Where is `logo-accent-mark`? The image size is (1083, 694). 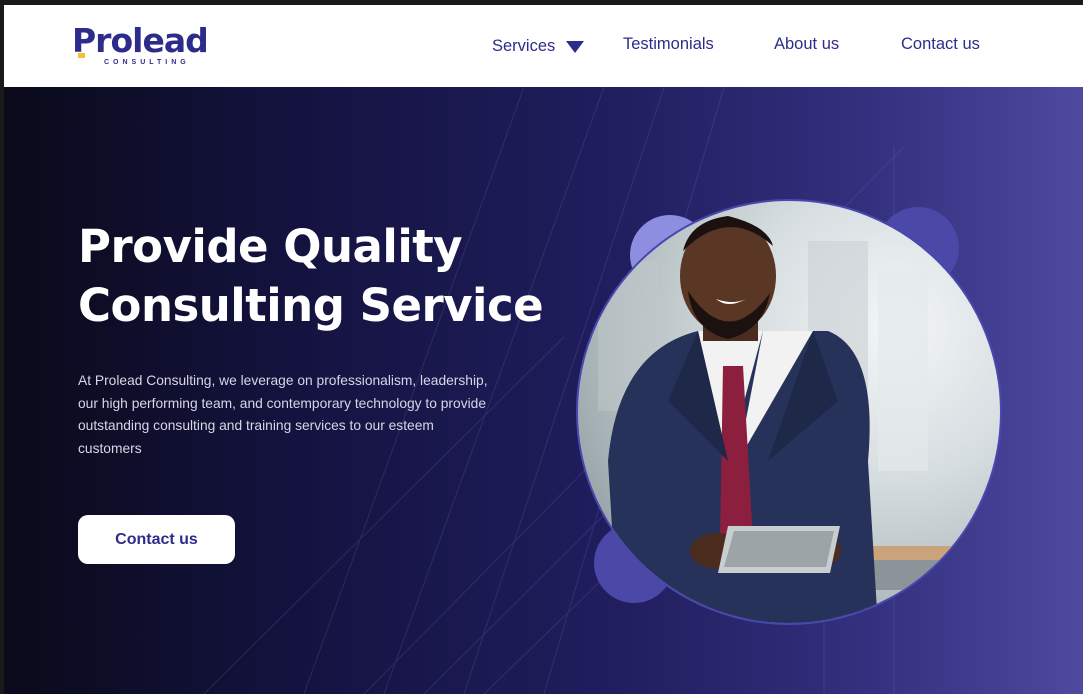
logo-accent-mark is located at coordinates (81, 55).